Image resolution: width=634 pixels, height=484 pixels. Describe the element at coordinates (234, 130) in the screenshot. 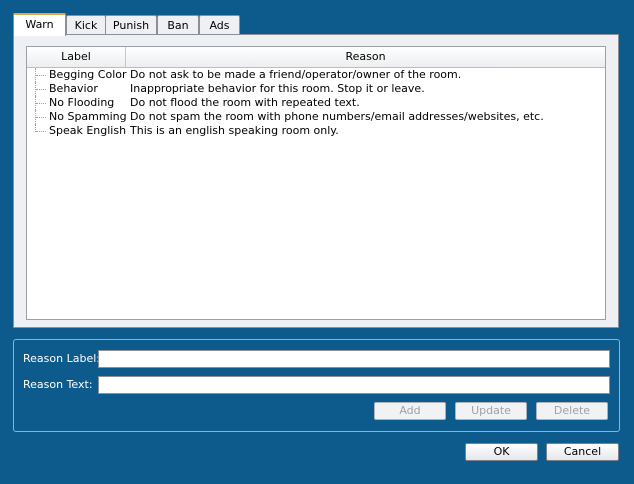

I see `row-reason: This is an english speaking room only.` at that location.